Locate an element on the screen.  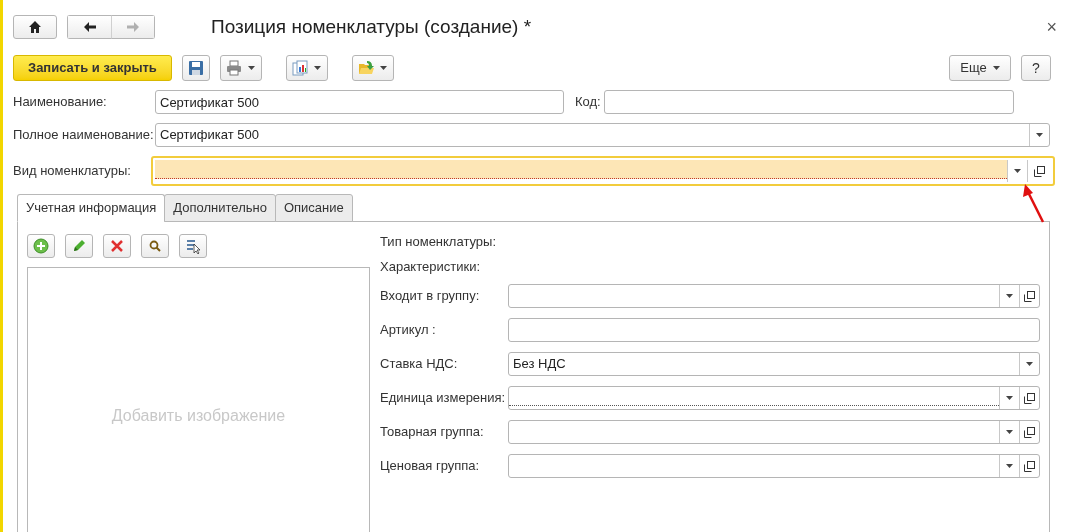
print-button is located at coordinates (240, 68).